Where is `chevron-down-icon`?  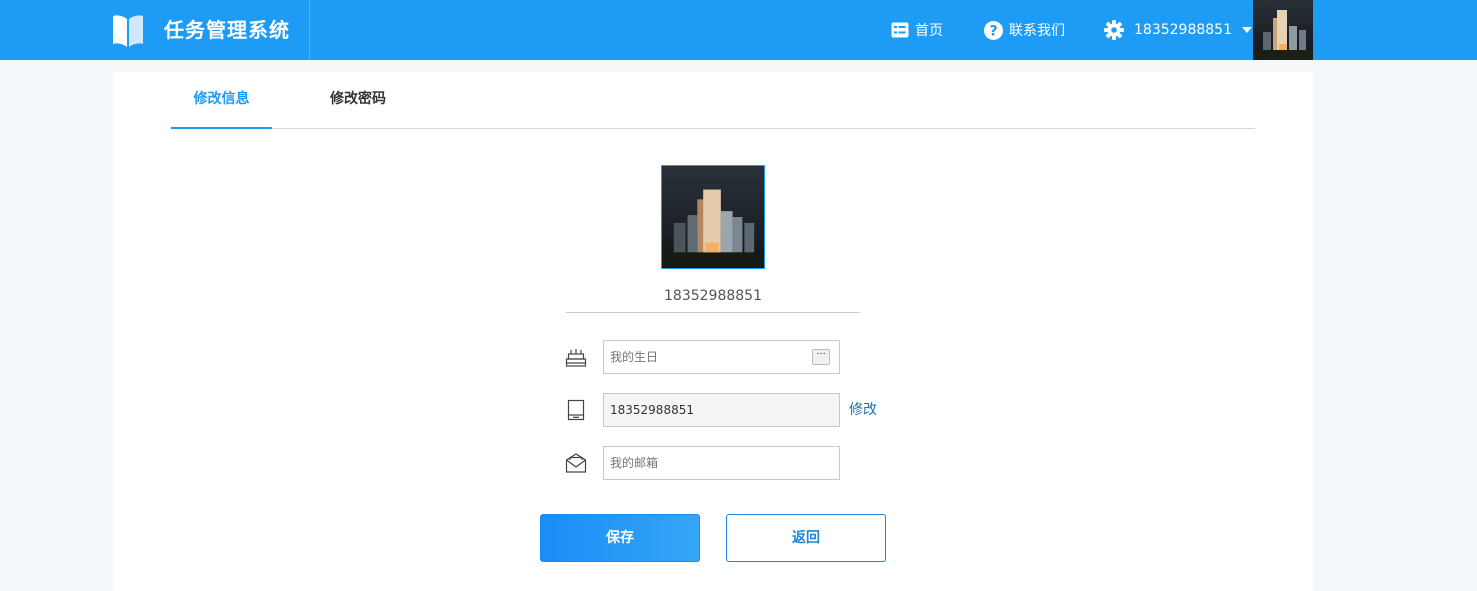
chevron-down-icon is located at coordinates (1246, 30).